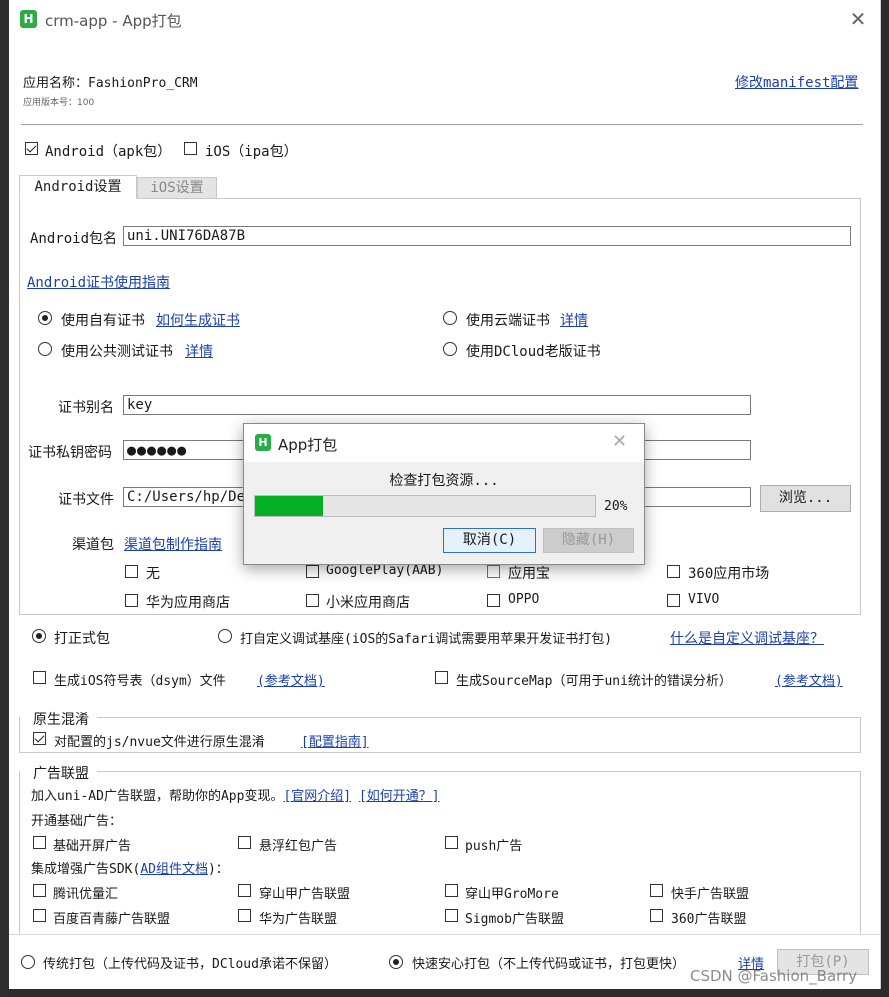 The width and height of the screenshot is (889, 997). I want to click on modify-manifest-link: 修改manifest配置, so click(796, 82).